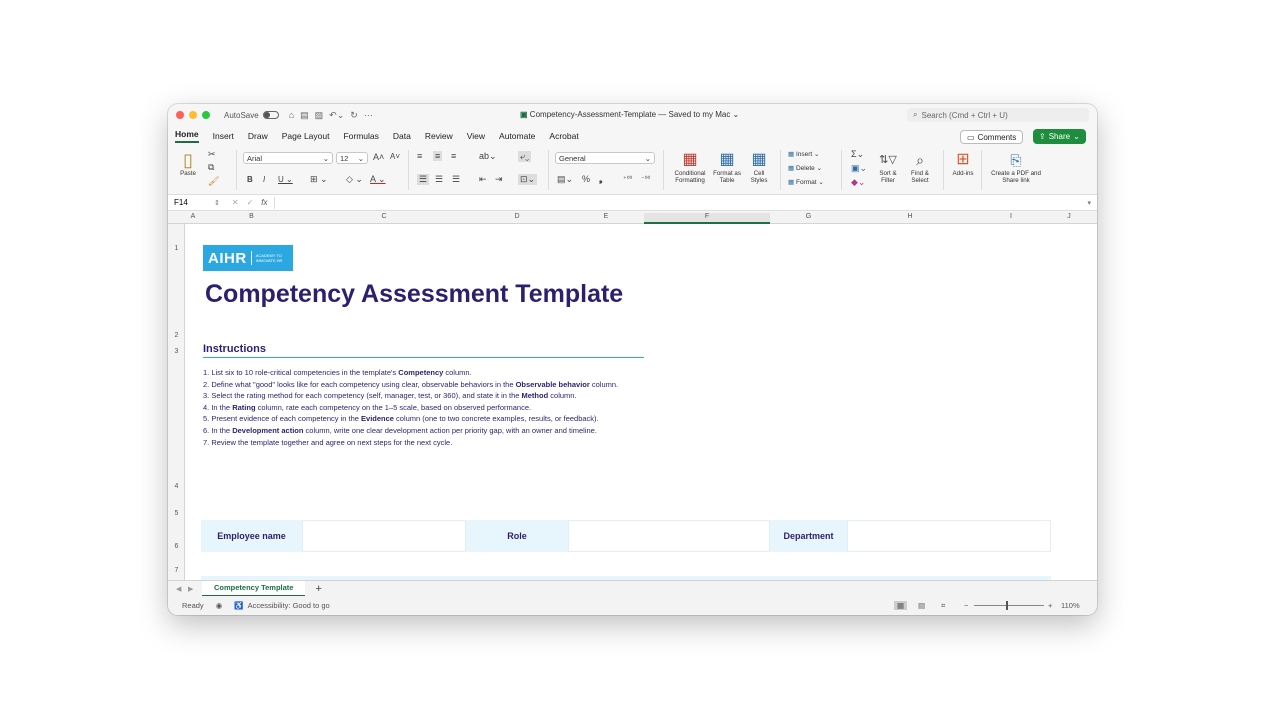  Describe the element at coordinates (901, 605) in the screenshot. I see `normal-view-icon: ▦` at that location.